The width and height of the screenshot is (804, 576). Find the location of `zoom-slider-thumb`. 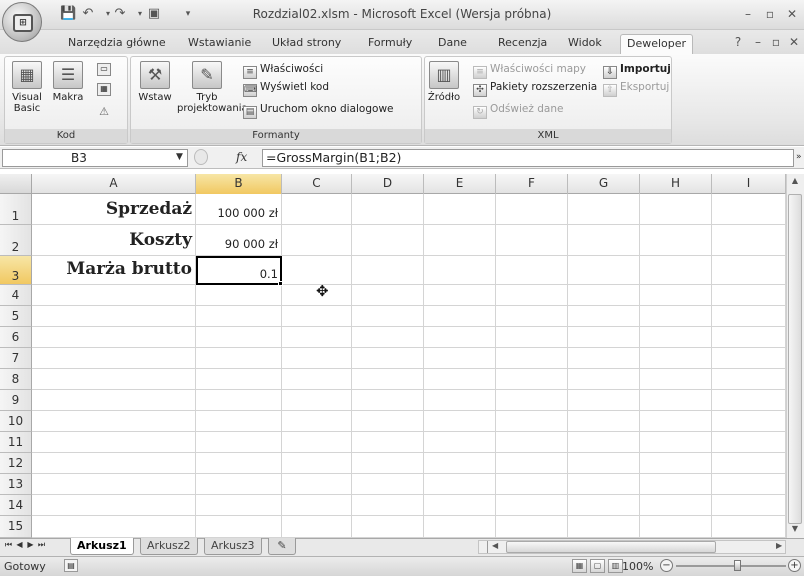

zoom-slider-thumb is located at coordinates (737, 565).